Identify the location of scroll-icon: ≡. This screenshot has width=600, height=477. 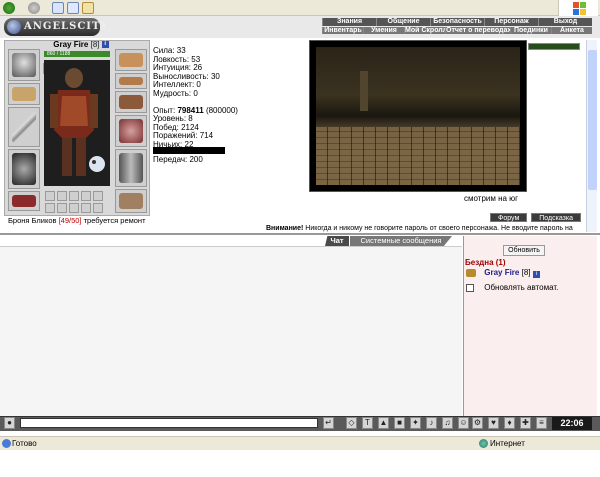
(541, 423).